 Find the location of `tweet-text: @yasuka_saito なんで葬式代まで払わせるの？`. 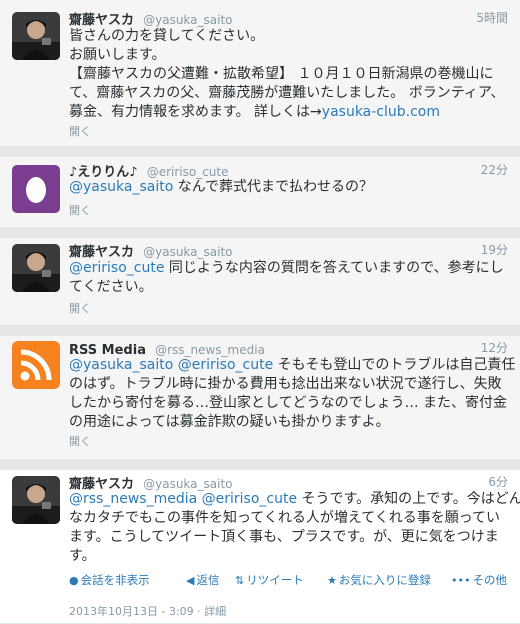

tweet-text: @yasuka_saito なんで葬式代まで払わせるの？ is located at coordinates (286, 187).